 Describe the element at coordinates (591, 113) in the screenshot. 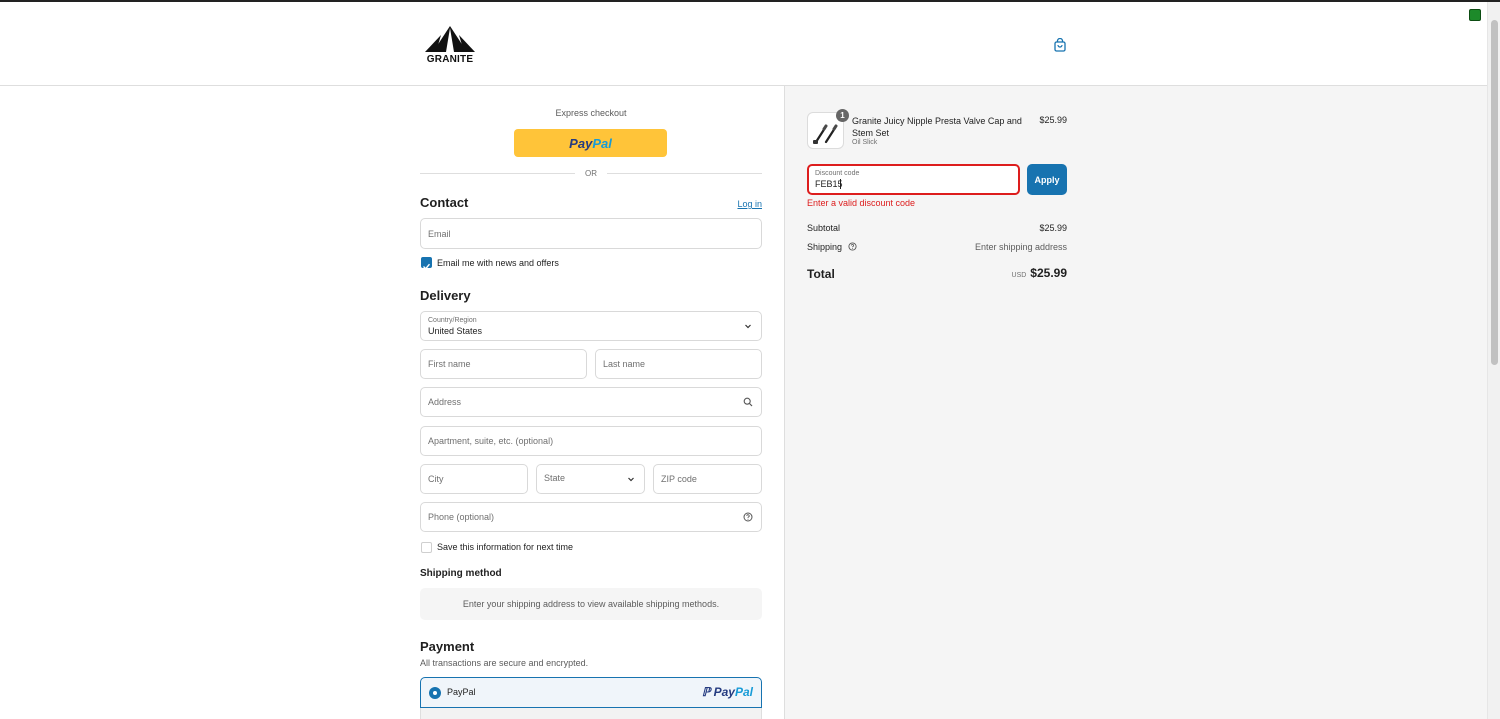

I see `express-checkout-label: Express checkout` at that location.